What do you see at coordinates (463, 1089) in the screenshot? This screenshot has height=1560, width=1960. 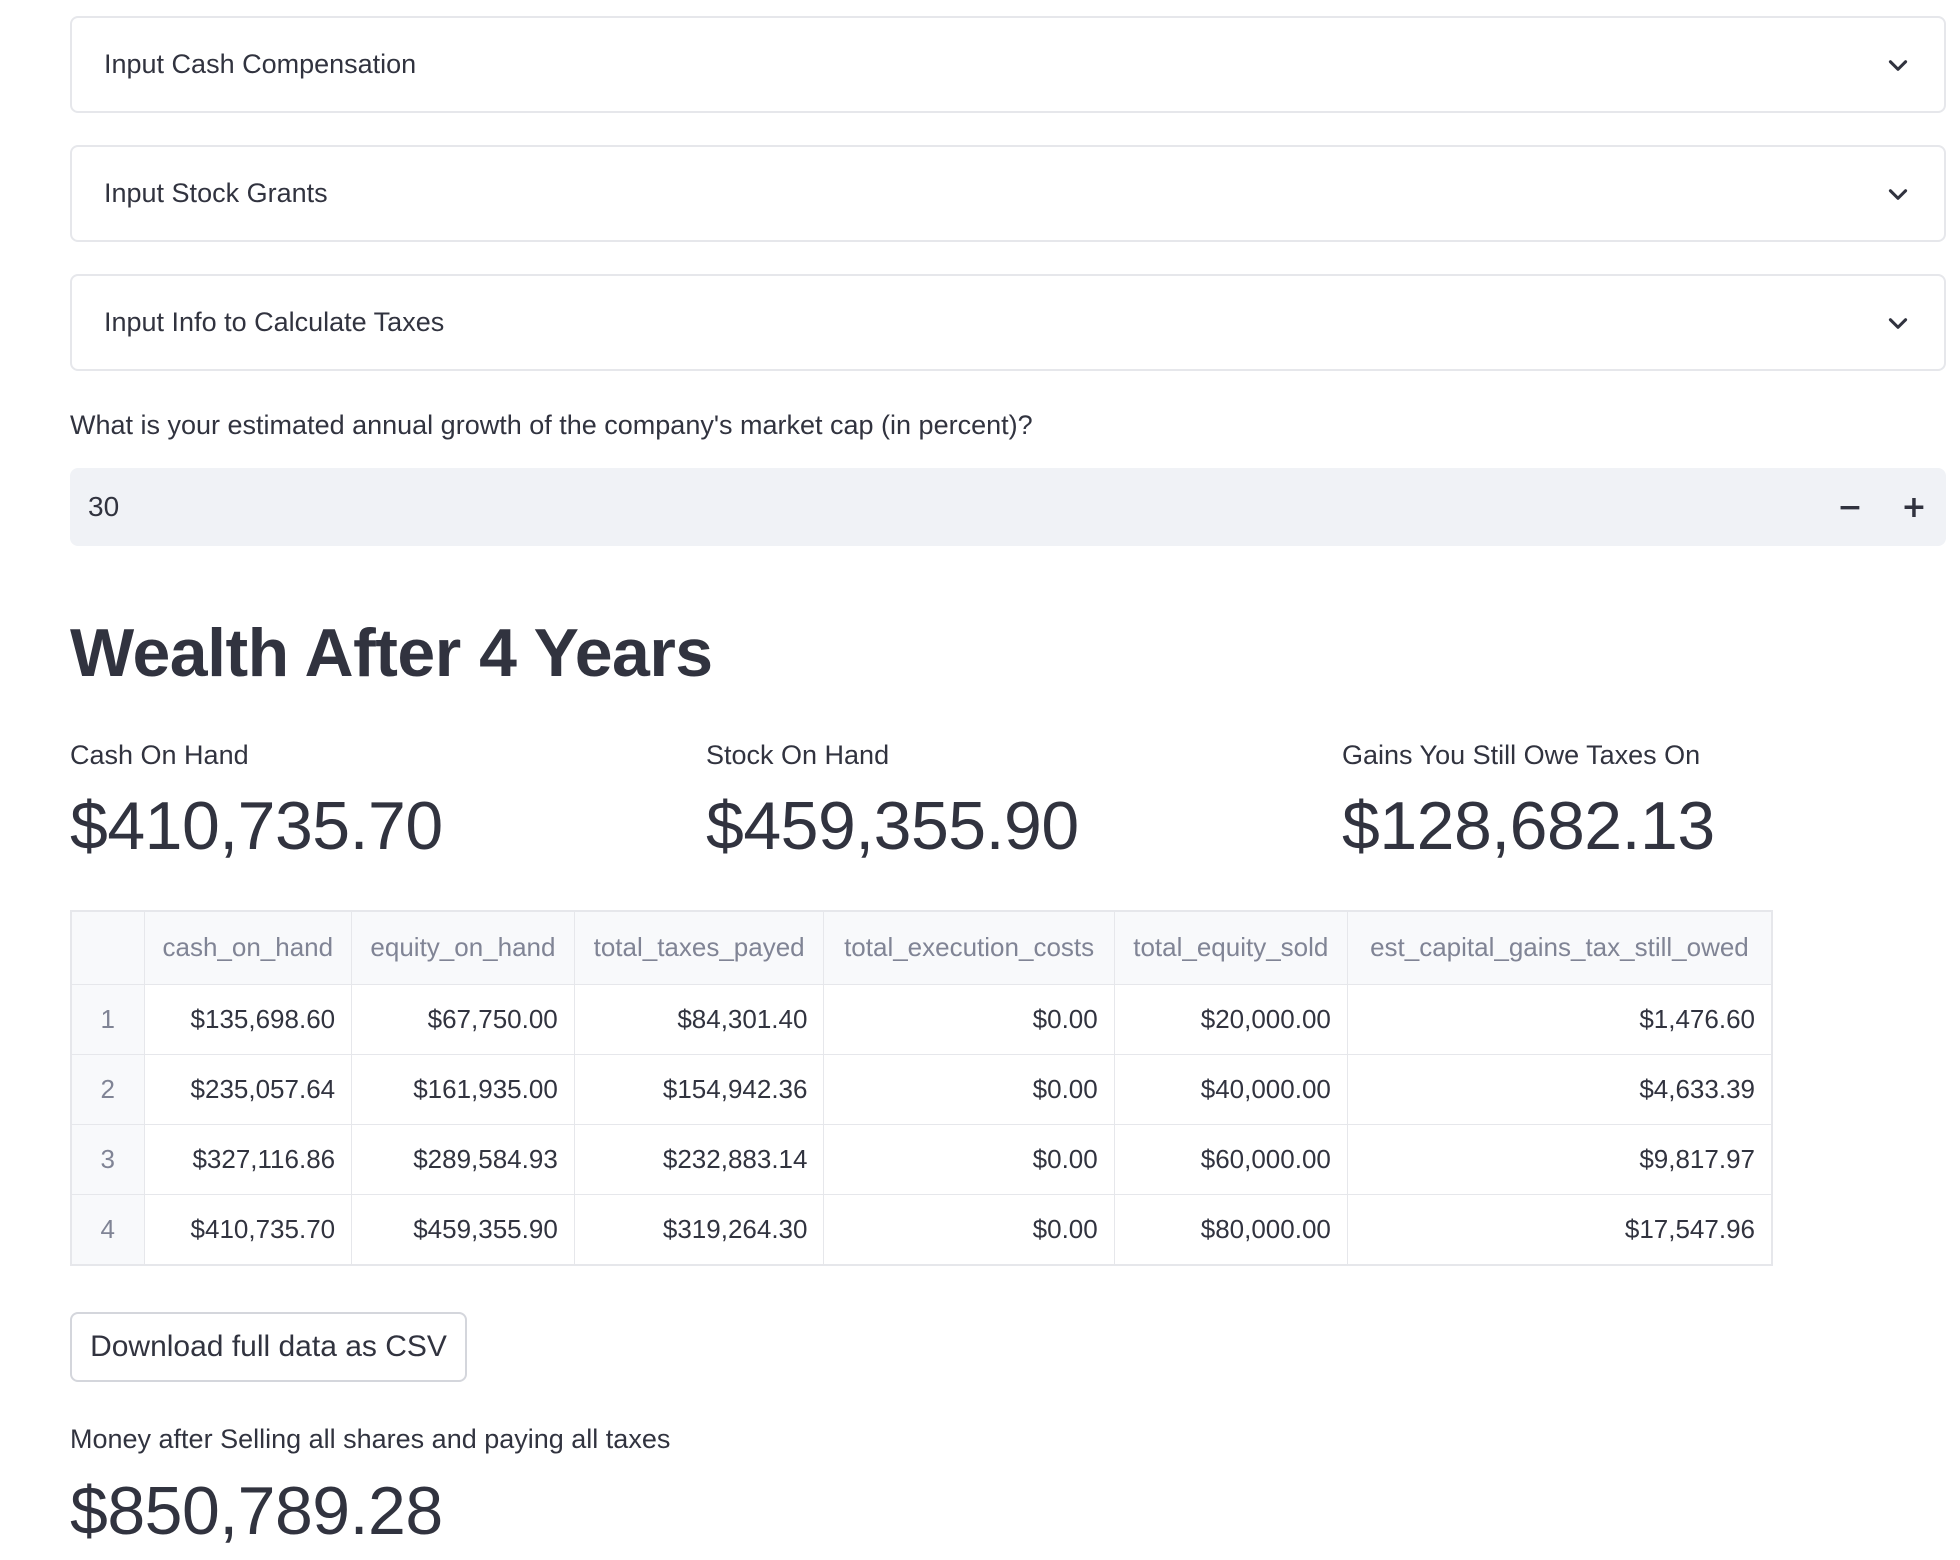 I see `table-cell: $161,935.00` at bounding box center [463, 1089].